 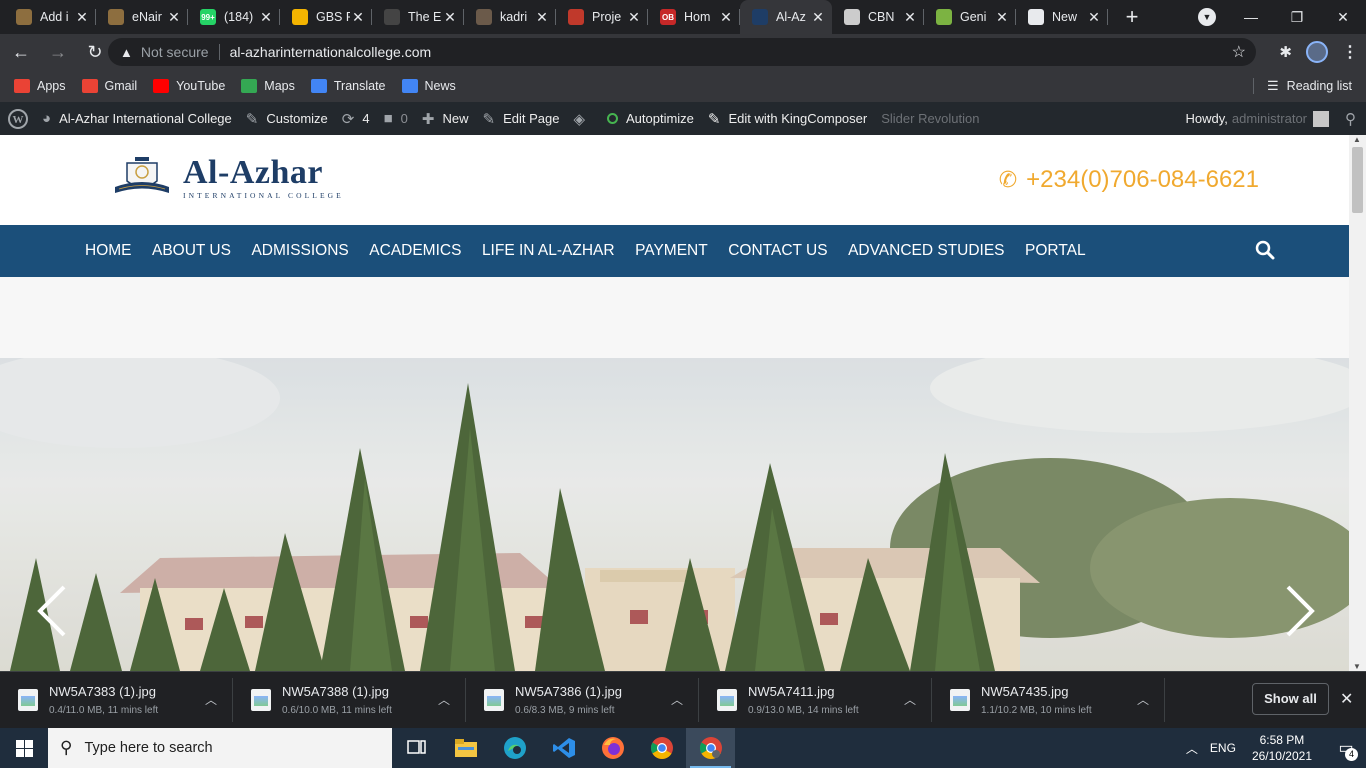 I want to click on nav-item-about-us: ABOUT US, so click(x=191, y=251).